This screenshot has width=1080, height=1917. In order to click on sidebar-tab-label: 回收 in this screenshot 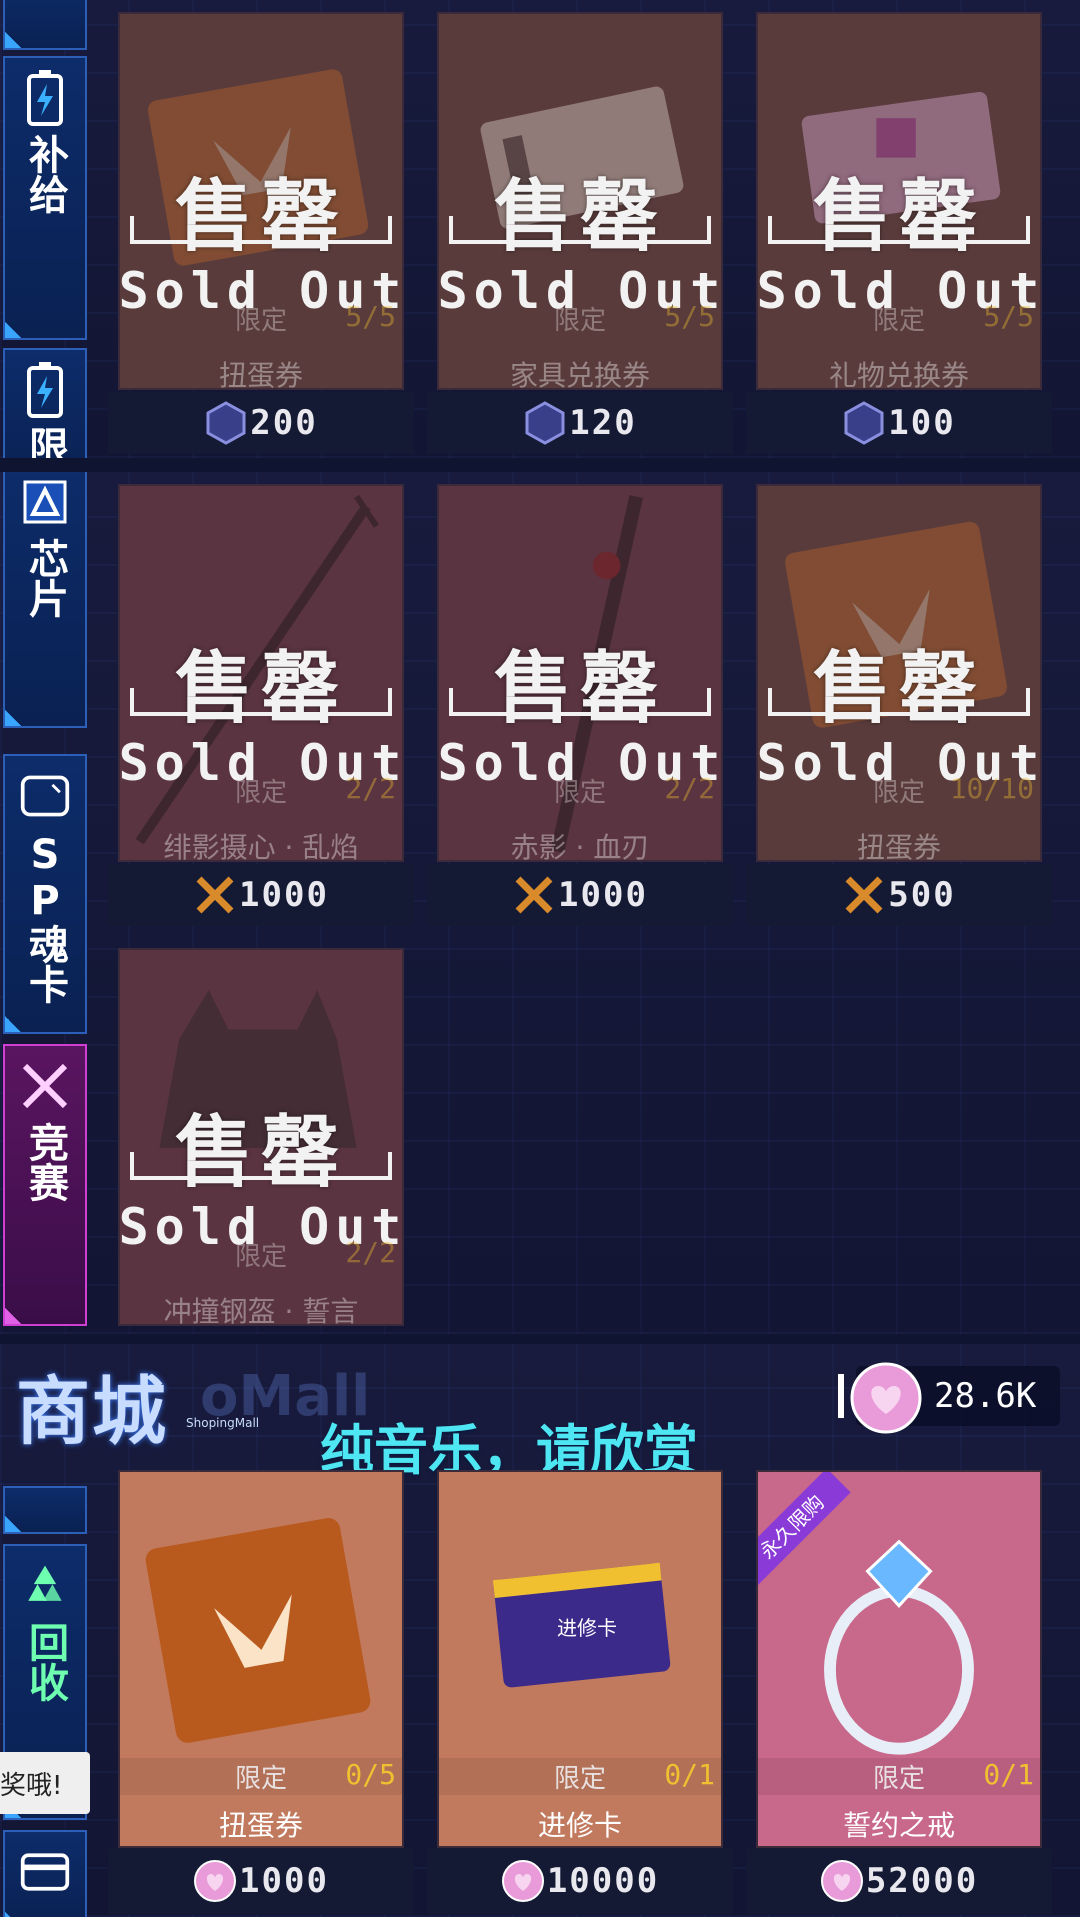, I will do `click(45, 1662)`.